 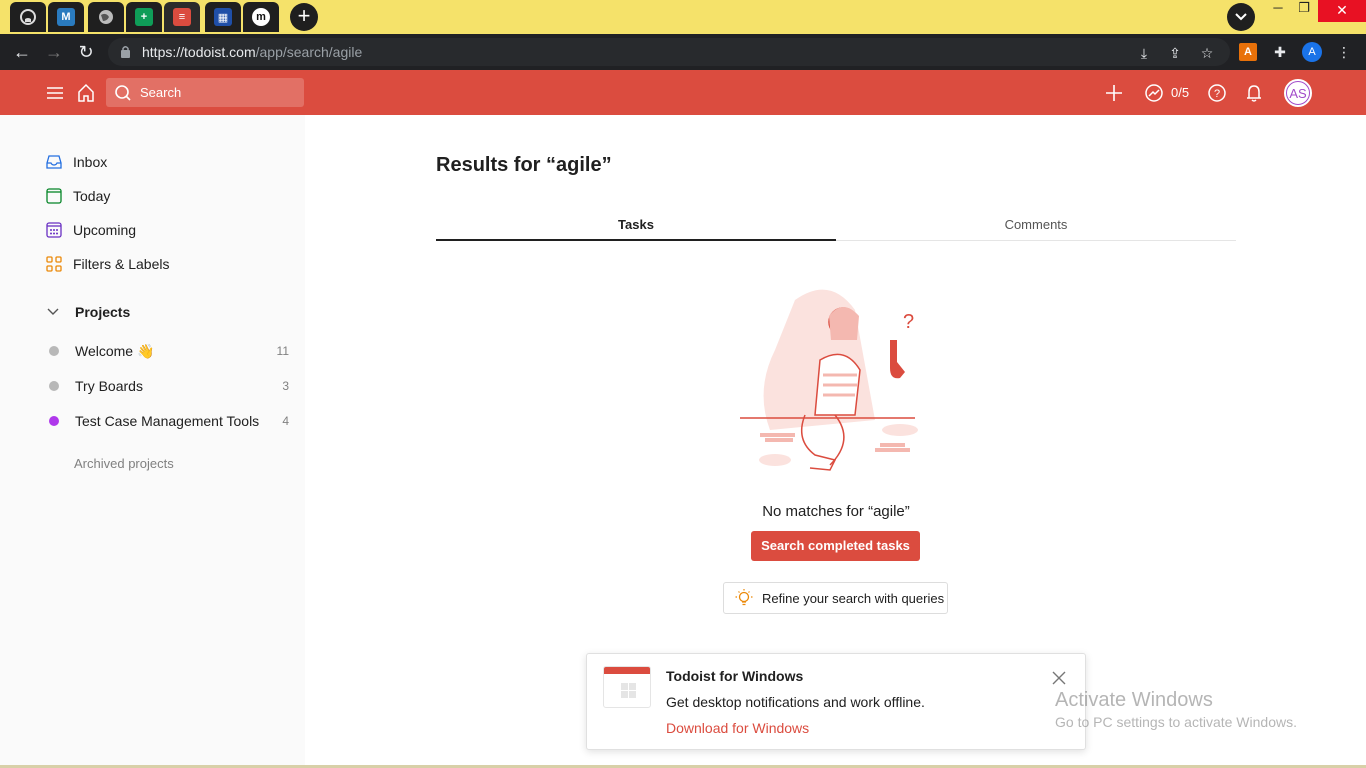 I want to click on tab-todoist: ≡, so click(x=182, y=17).